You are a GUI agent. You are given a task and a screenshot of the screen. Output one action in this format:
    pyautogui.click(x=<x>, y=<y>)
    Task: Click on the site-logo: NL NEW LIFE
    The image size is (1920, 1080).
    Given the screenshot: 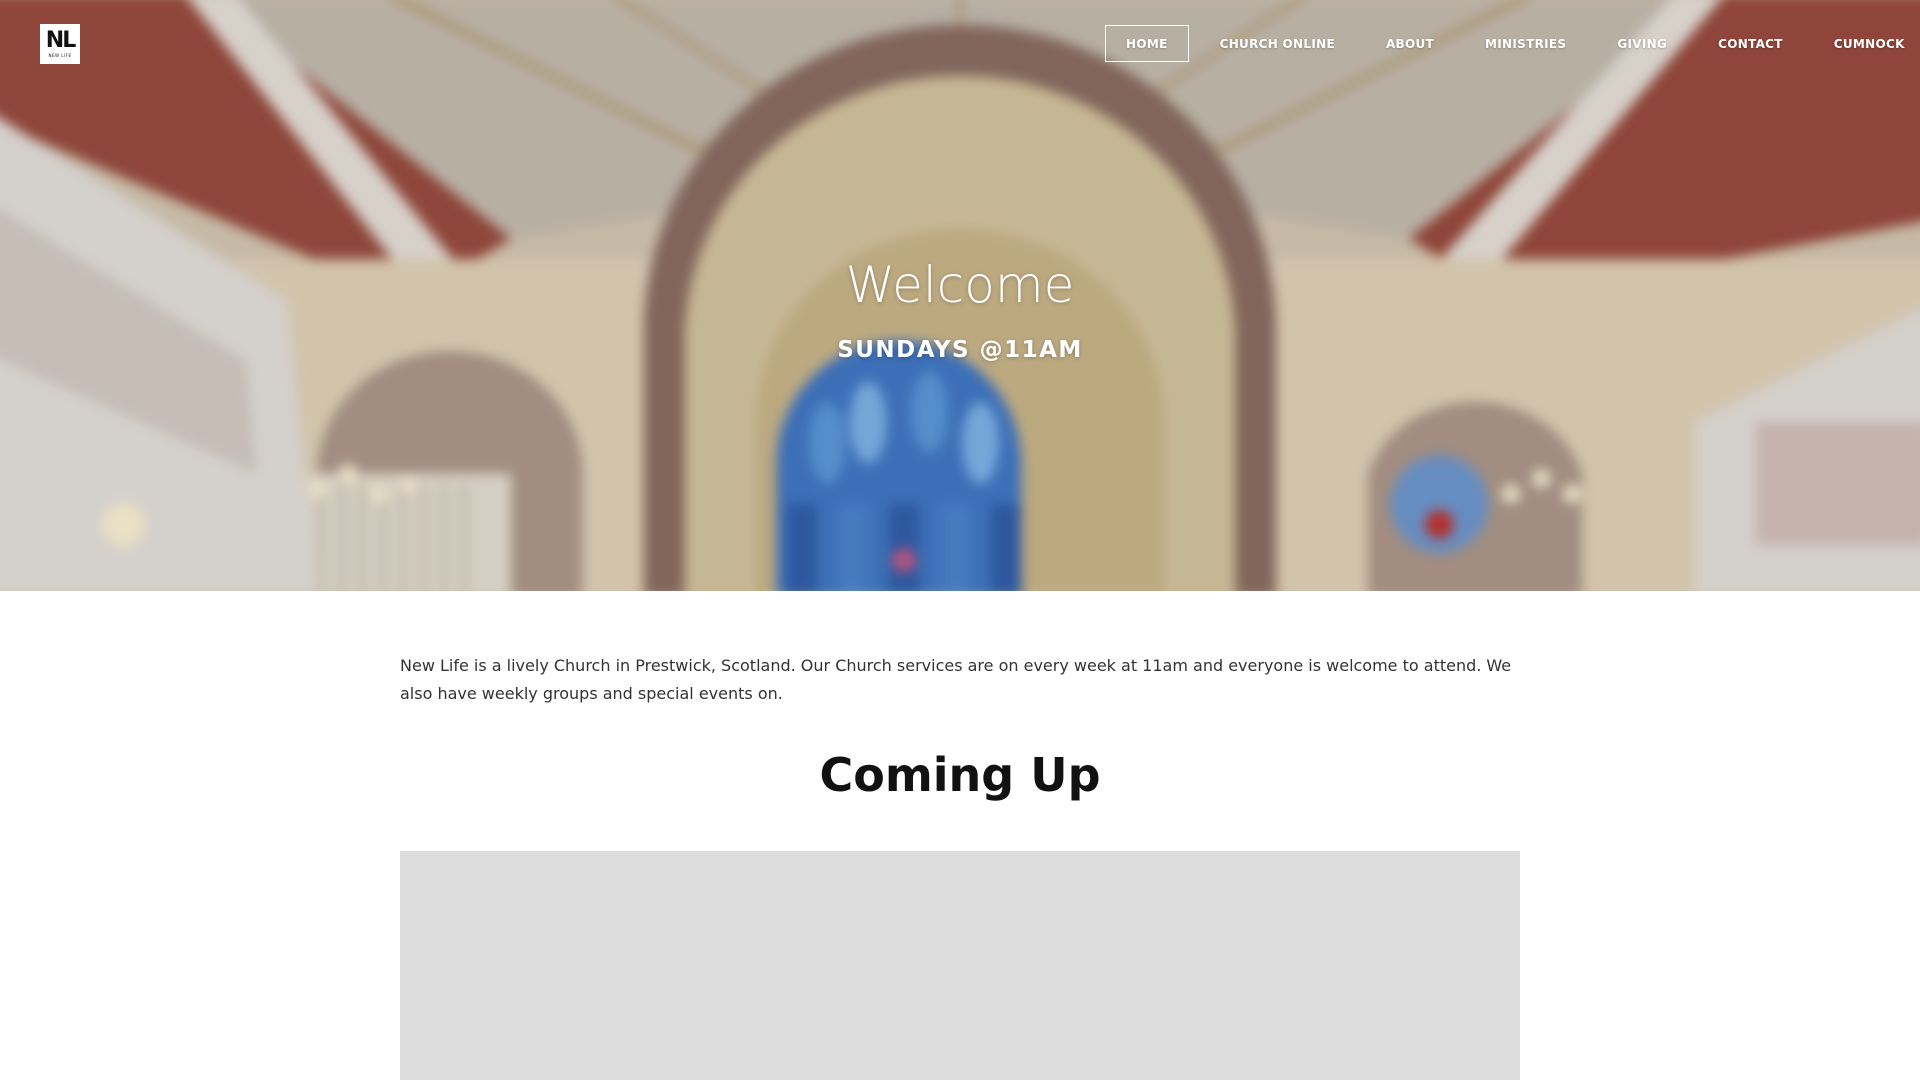 What is the action you would take?
    pyautogui.click(x=60, y=44)
    